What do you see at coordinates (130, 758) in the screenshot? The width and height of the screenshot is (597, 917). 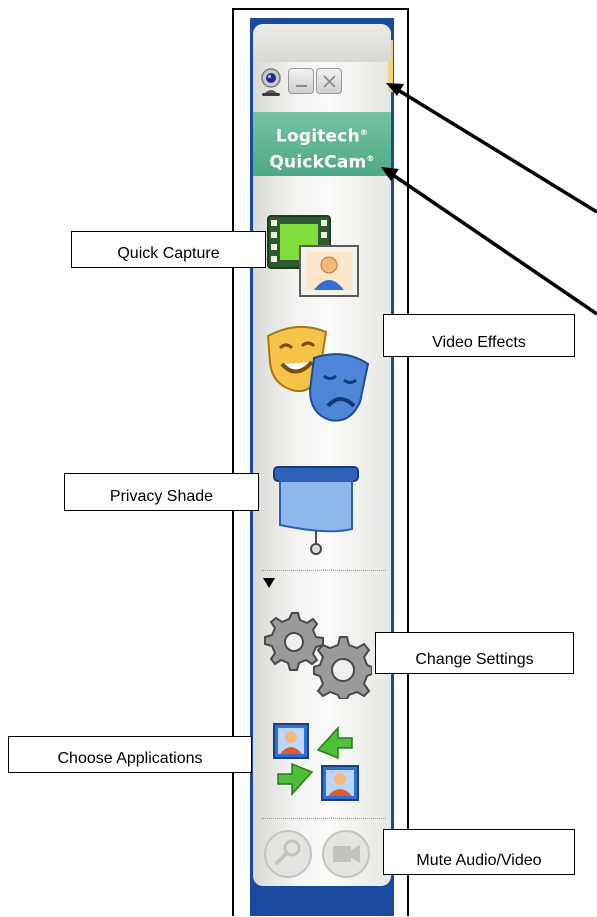 I see `callout-choose-applications-text: Choose Applications` at bounding box center [130, 758].